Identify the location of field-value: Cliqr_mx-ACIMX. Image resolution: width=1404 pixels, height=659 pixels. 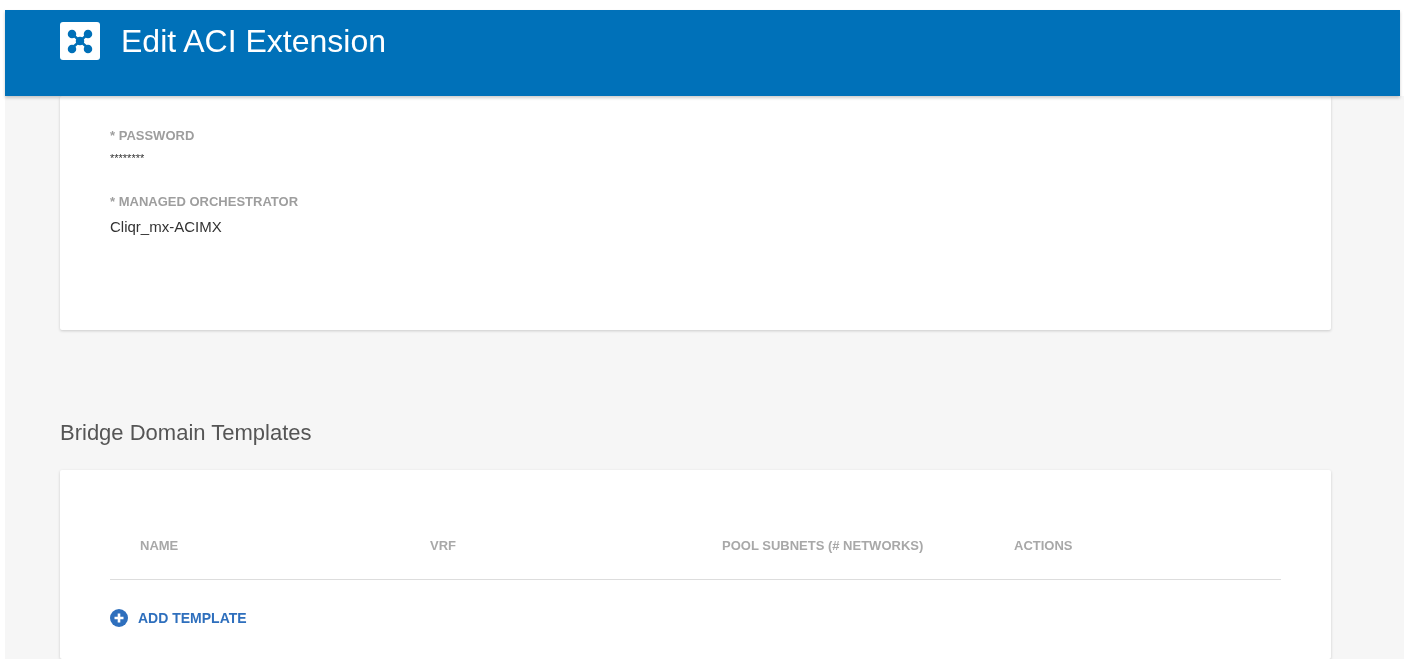
(166, 226).